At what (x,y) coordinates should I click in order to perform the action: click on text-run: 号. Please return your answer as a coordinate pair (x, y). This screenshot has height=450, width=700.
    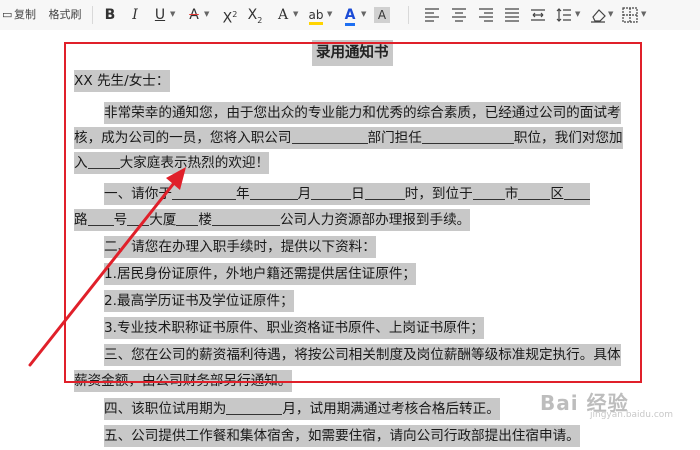
    Looking at the image, I should click on (120, 220).